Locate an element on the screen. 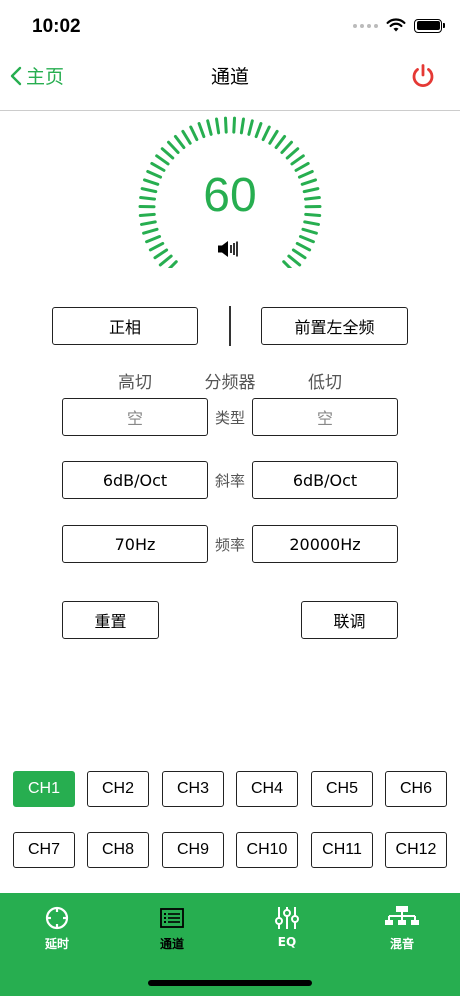 Image resolution: width=460 pixels, height=996 pixels. power-button is located at coordinates (423, 78).